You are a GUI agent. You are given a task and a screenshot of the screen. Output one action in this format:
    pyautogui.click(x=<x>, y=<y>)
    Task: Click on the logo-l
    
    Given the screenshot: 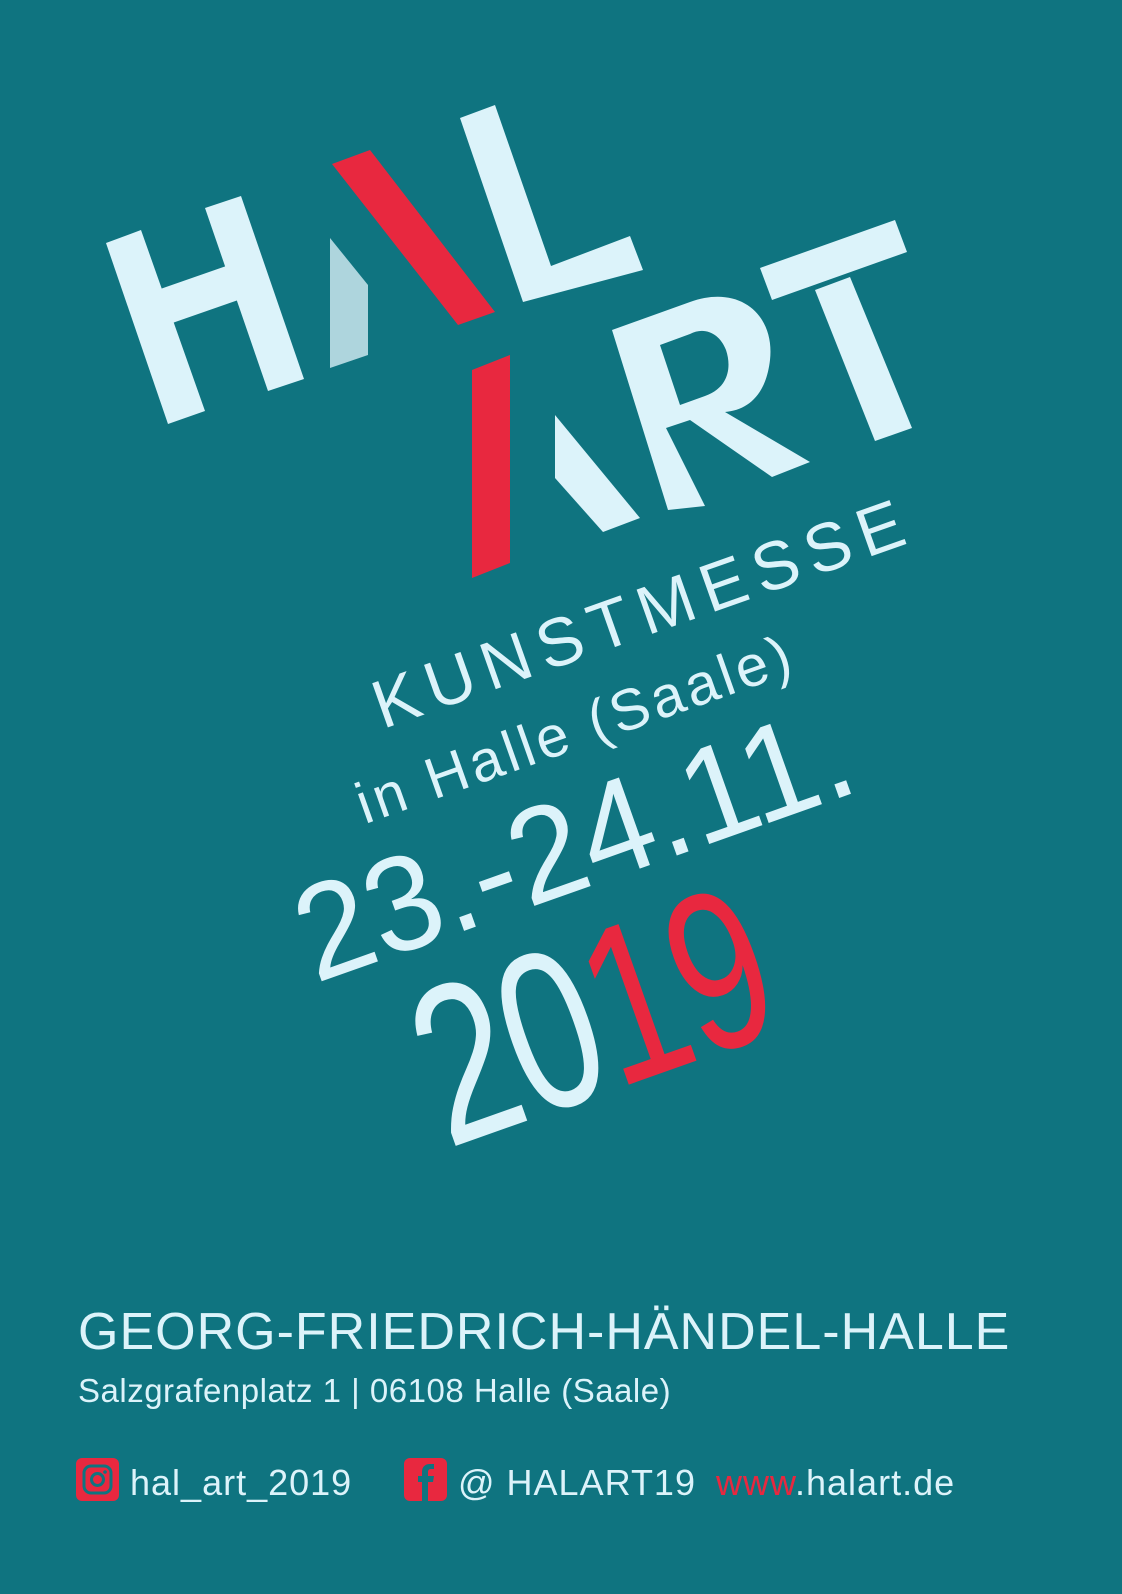 What is the action you would take?
    pyautogui.click(x=551, y=203)
    